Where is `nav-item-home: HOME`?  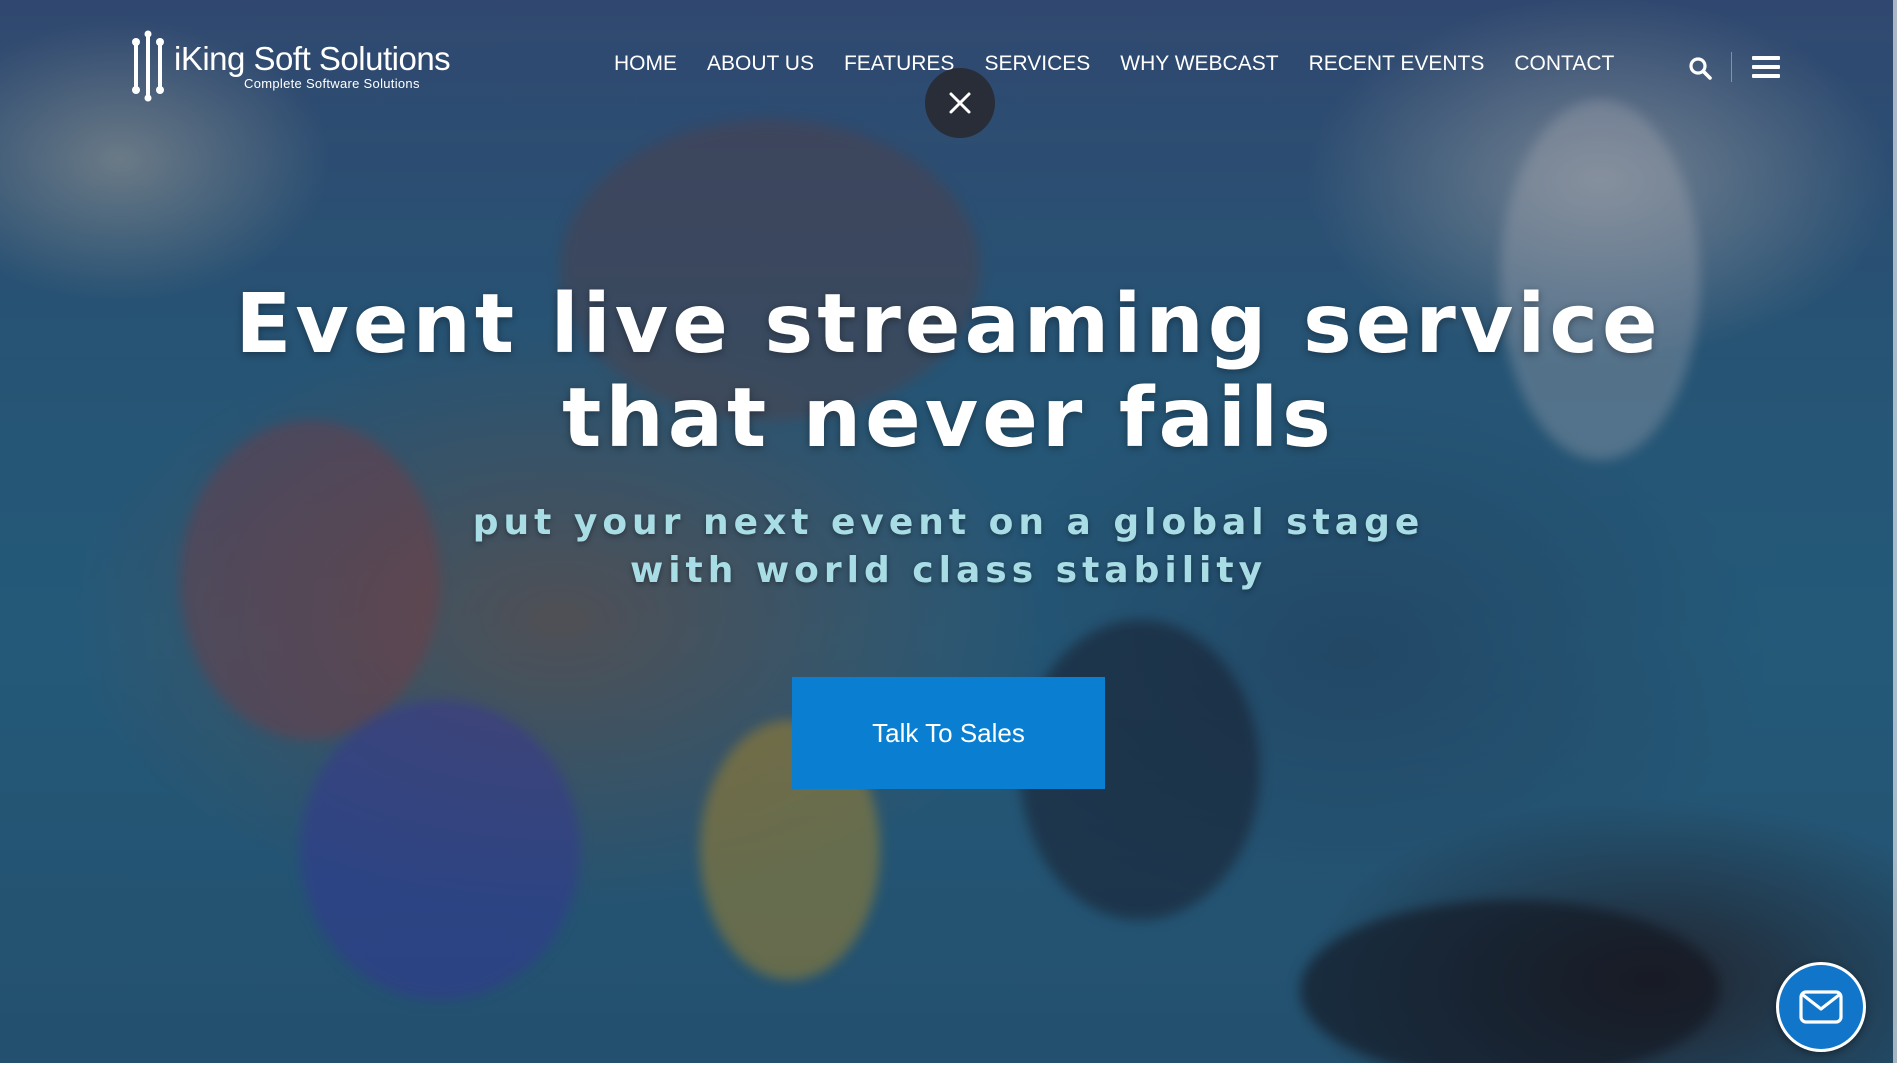
nav-item-home: HOME is located at coordinates (645, 64).